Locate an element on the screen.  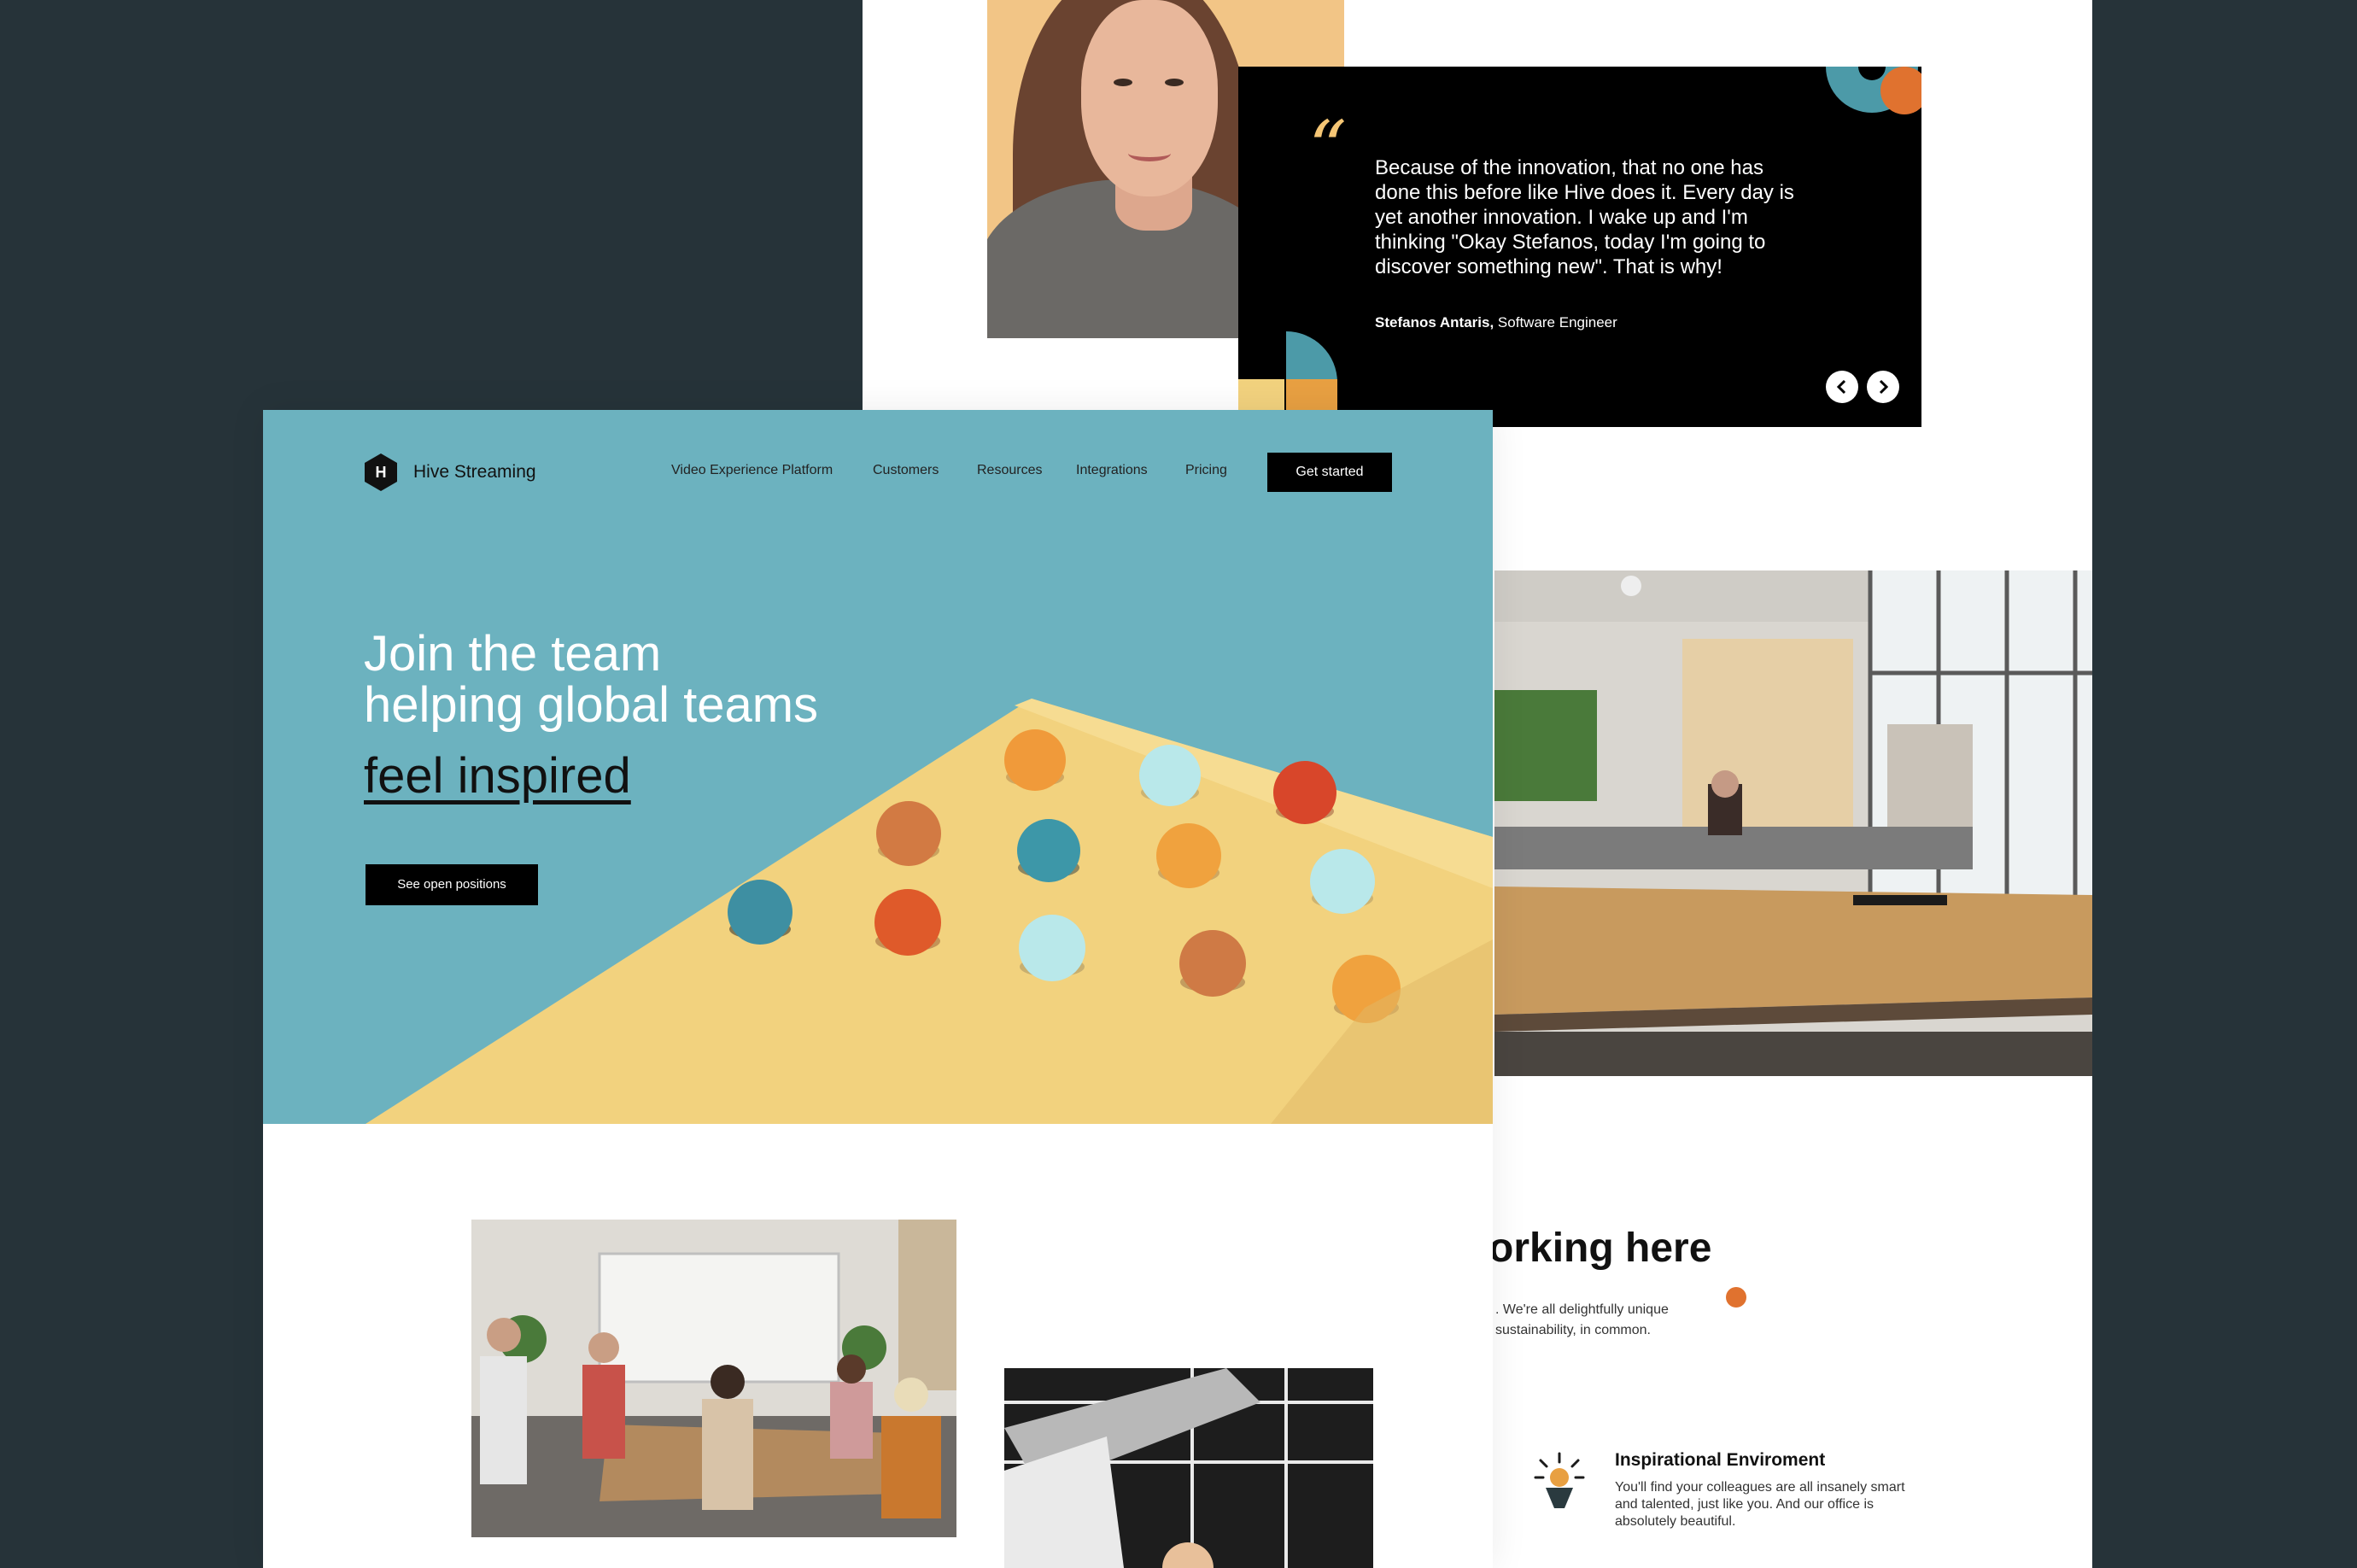
svg-text: H is located at coordinates (381, 472).